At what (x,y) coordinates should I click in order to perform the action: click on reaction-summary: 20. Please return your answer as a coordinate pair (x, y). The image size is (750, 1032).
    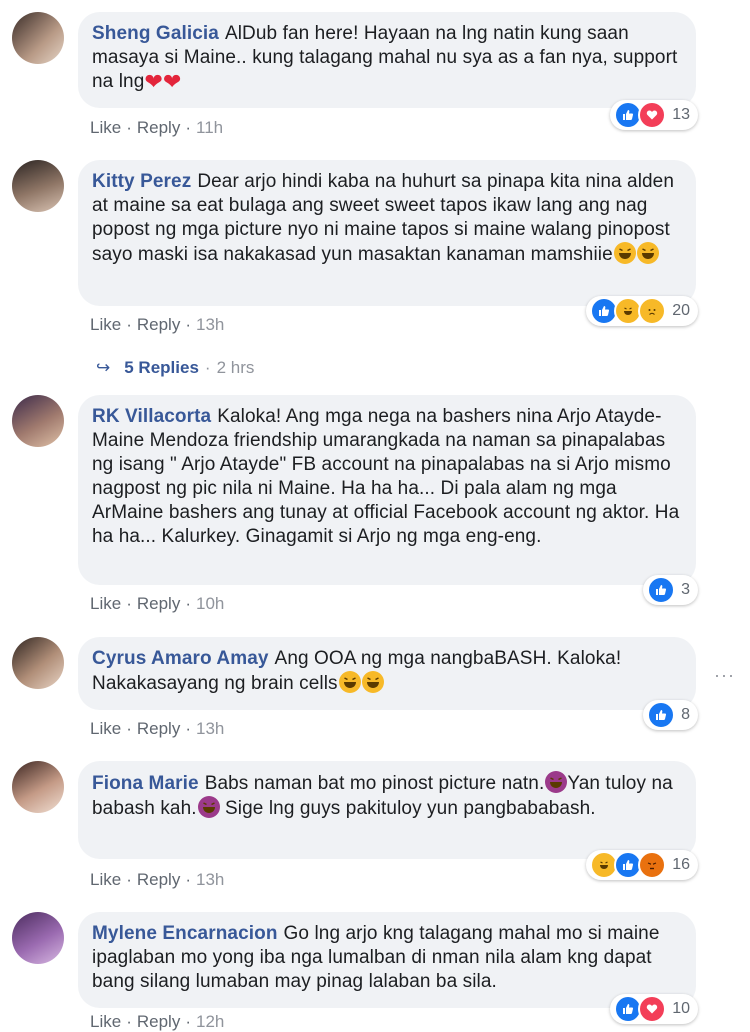
    Looking at the image, I should click on (642, 311).